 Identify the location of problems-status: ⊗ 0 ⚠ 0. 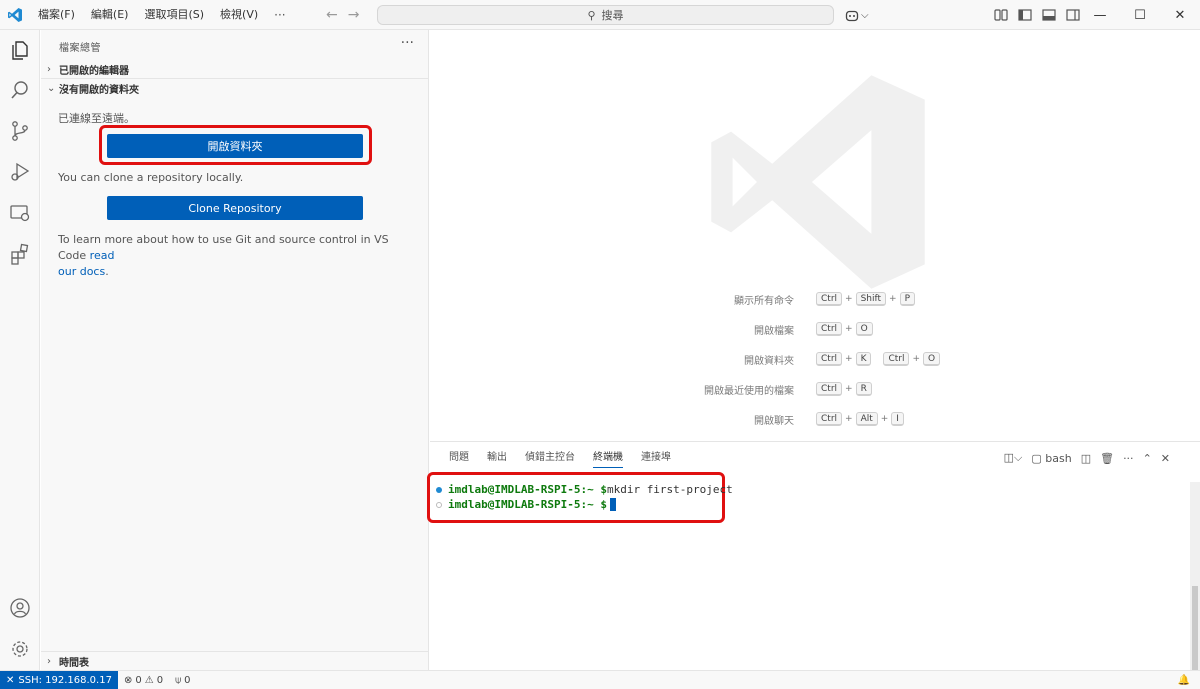
(143, 680).